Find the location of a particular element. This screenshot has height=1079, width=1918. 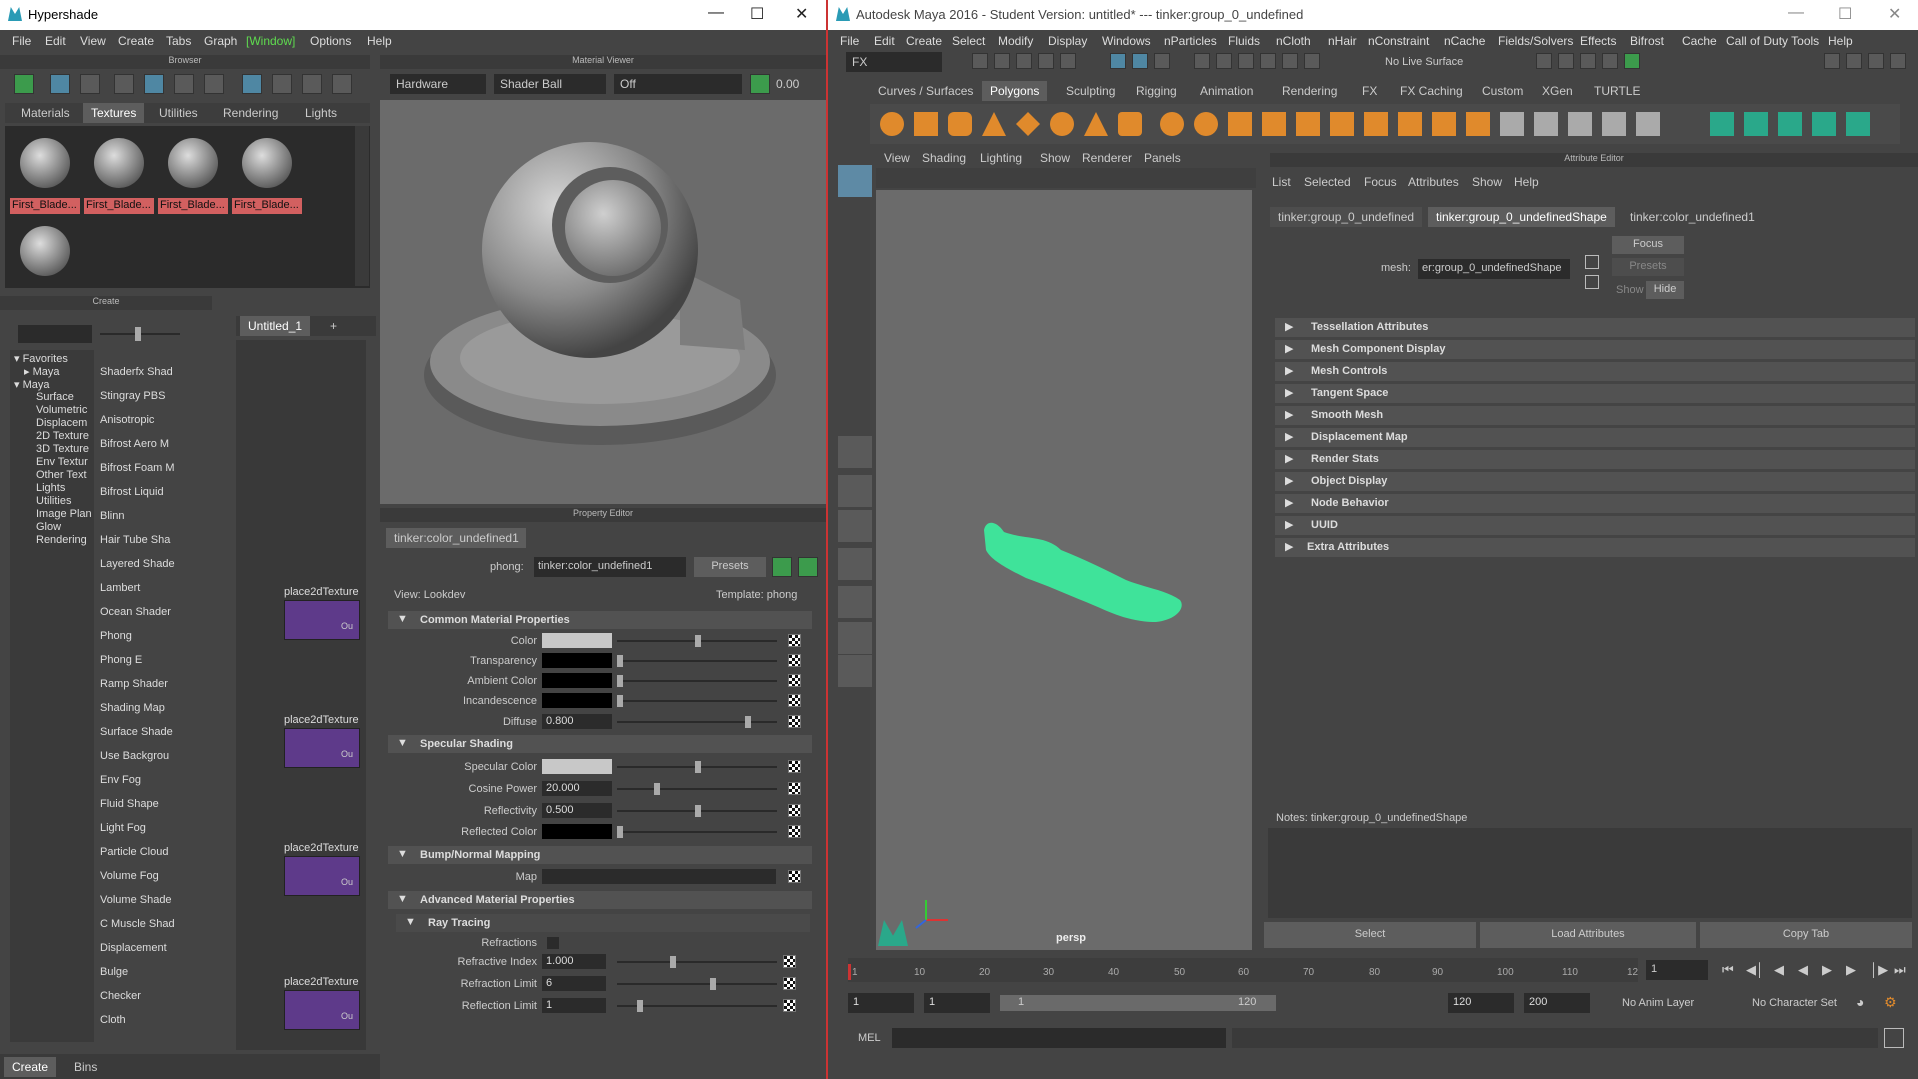

menu-nconstraint: nConstraint is located at coordinates (1398, 41).